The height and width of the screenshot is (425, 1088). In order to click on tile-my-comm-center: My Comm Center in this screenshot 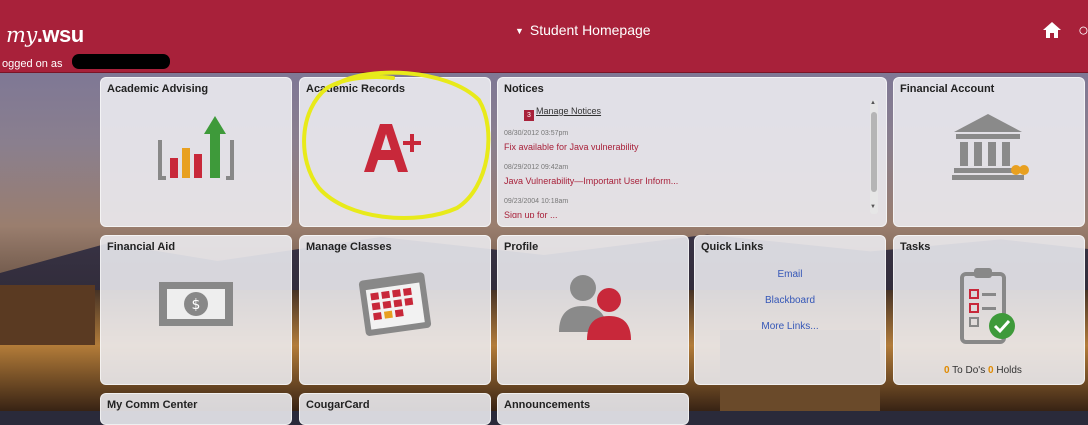, I will do `click(196, 409)`.